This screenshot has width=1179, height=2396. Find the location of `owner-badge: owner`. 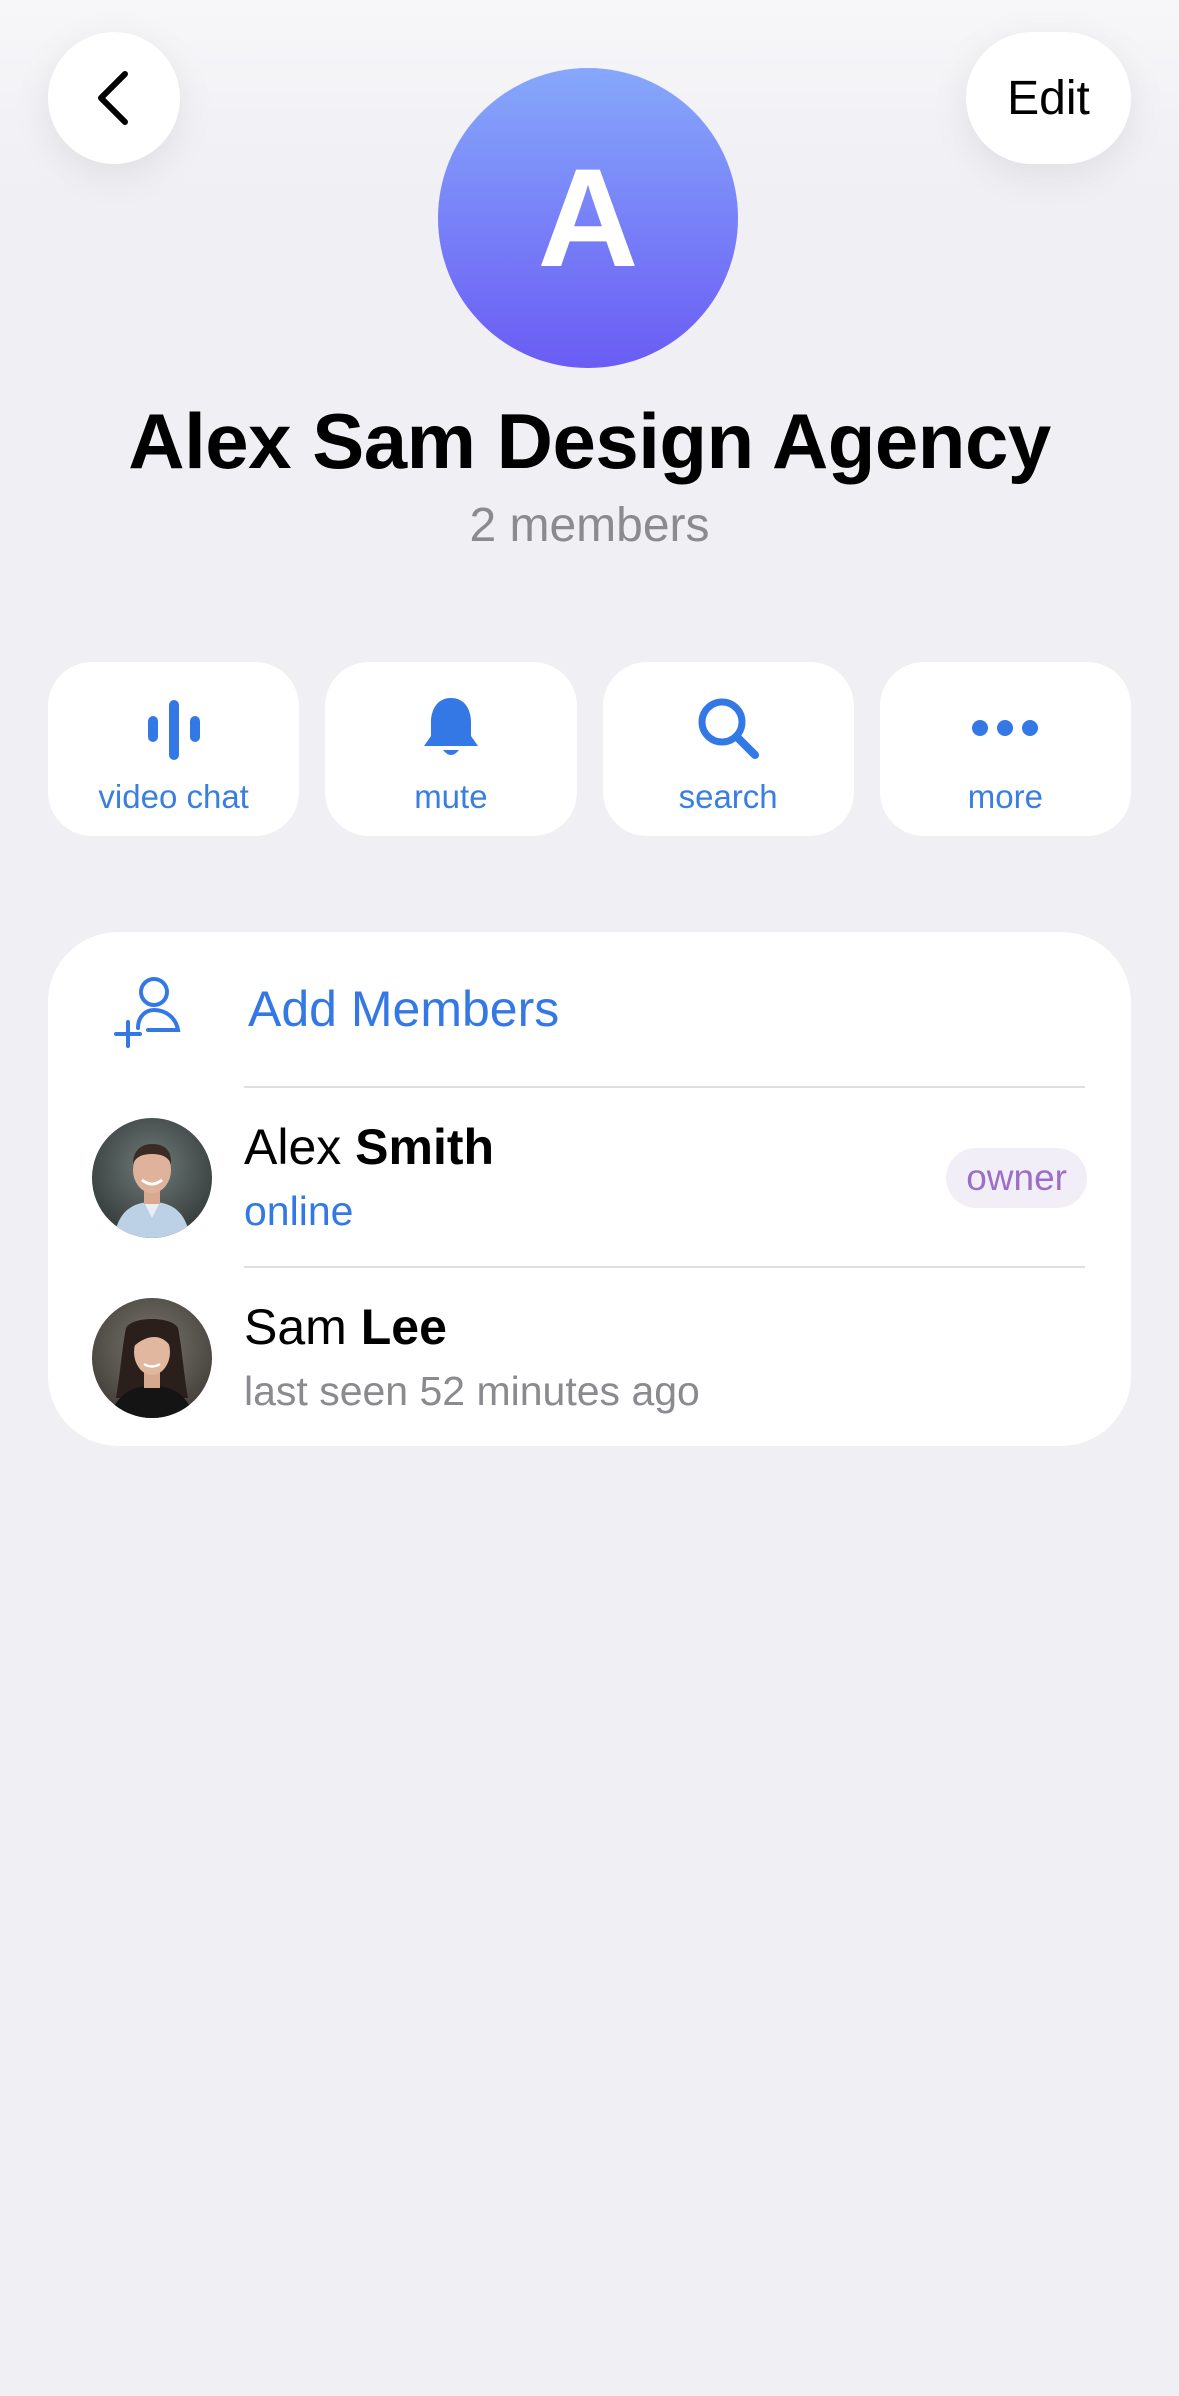

owner-badge: owner is located at coordinates (1016, 1178).